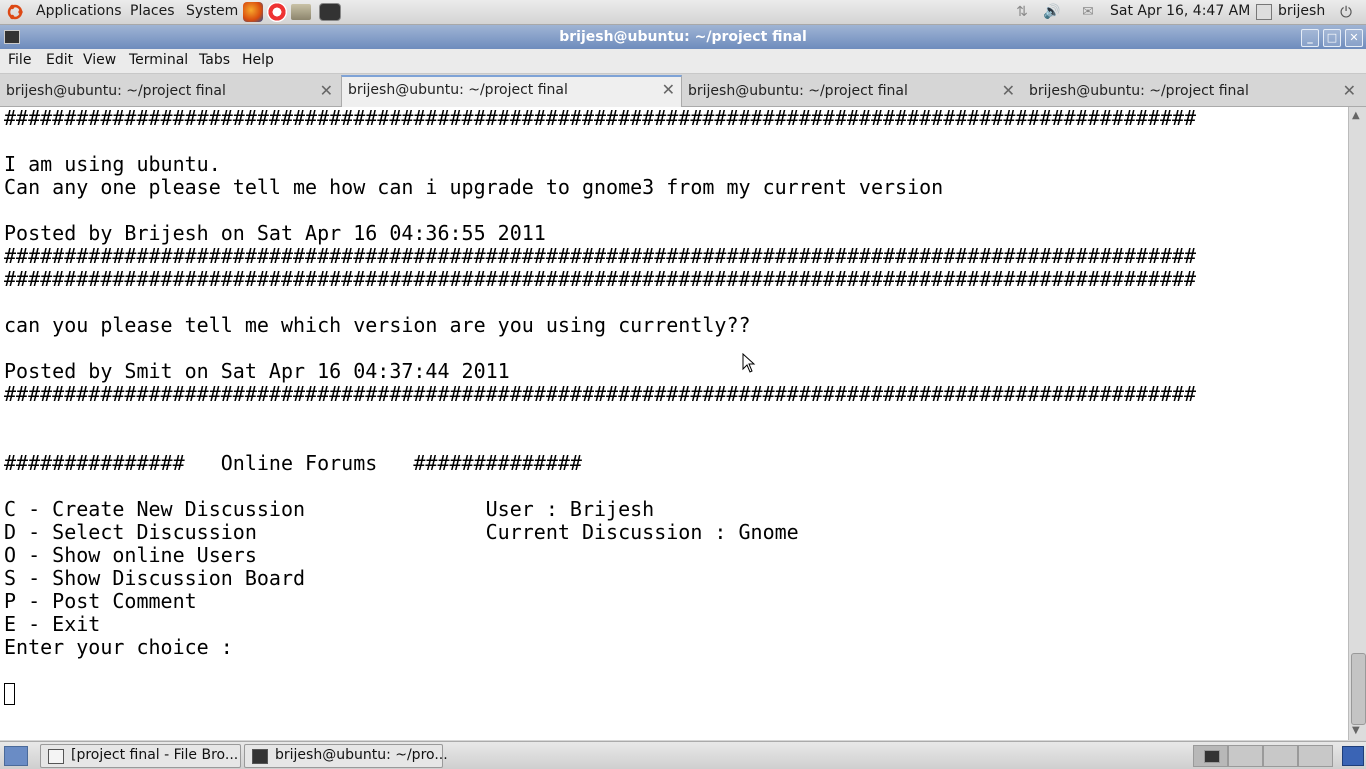 The height and width of the screenshot is (769, 1366). What do you see at coordinates (212, 11) in the screenshot?
I see `system-menu: System` at bounding box center [212, 11].